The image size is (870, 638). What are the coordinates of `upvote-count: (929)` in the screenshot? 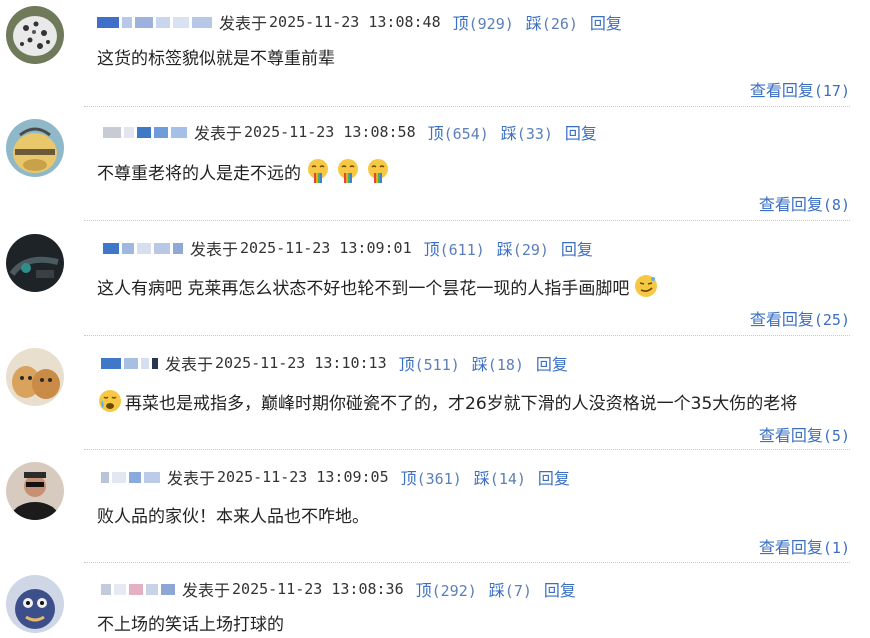 It's located at (491, 24).